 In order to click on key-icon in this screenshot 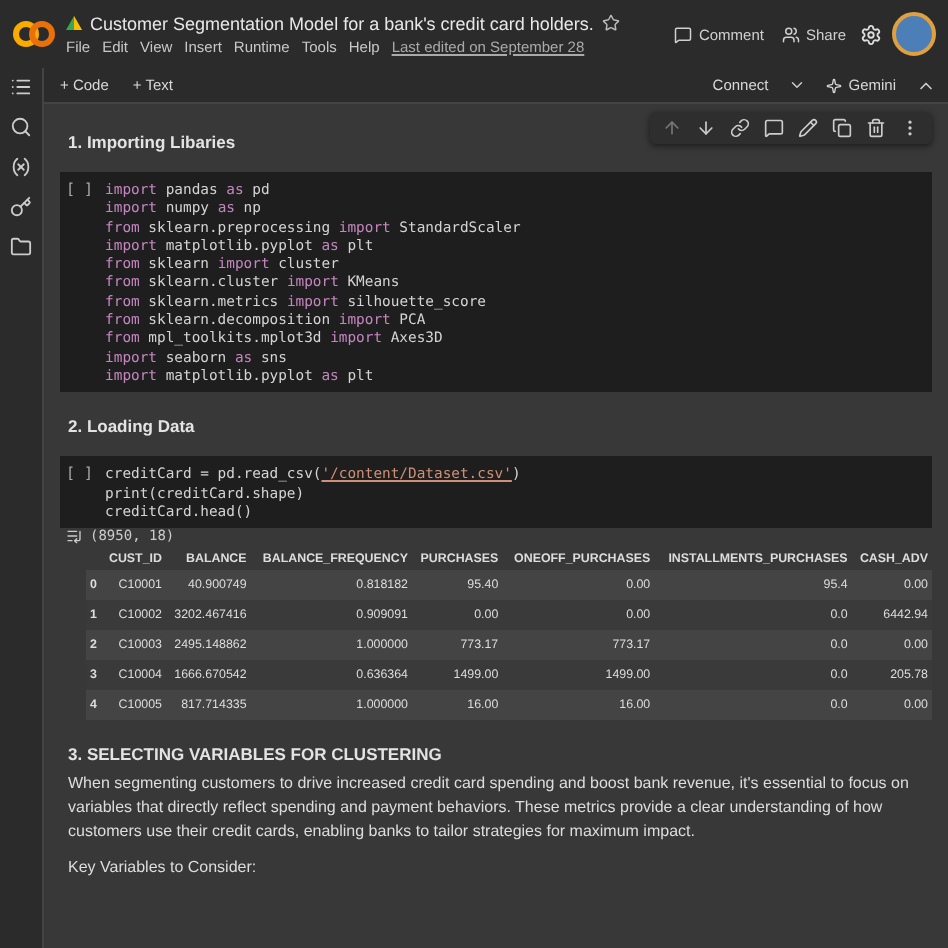, I will do `click(21, 207)`.